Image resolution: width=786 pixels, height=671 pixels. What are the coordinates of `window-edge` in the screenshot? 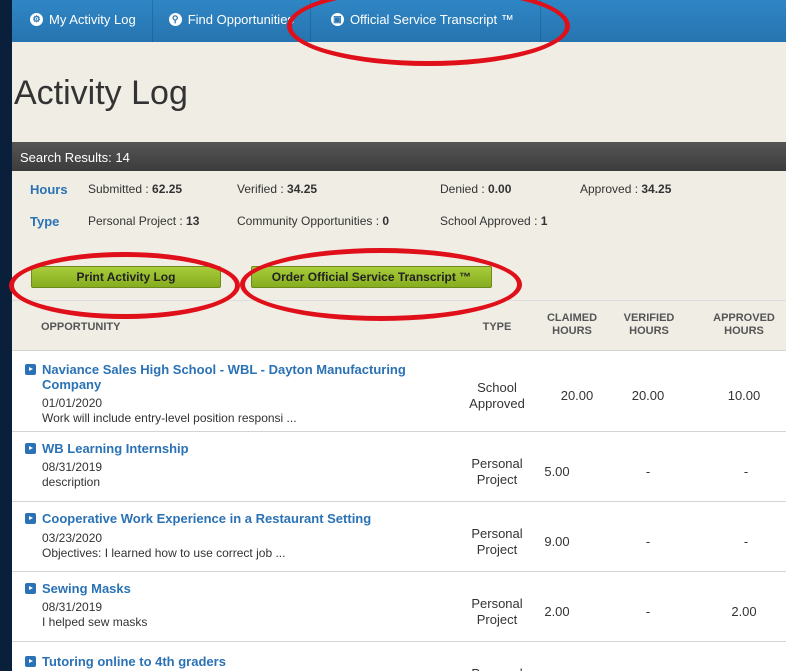 It's located at (6, 335).